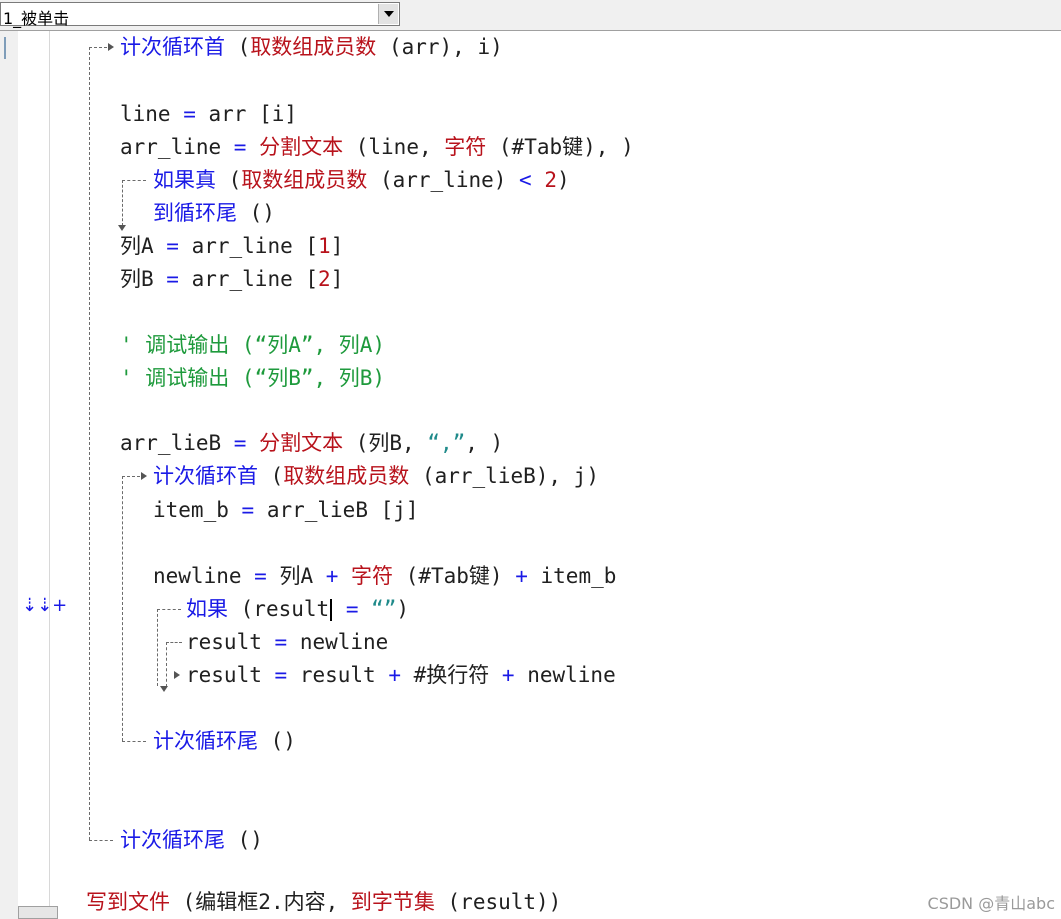  I want to click on inner-loop-guide, so click(122, 608).